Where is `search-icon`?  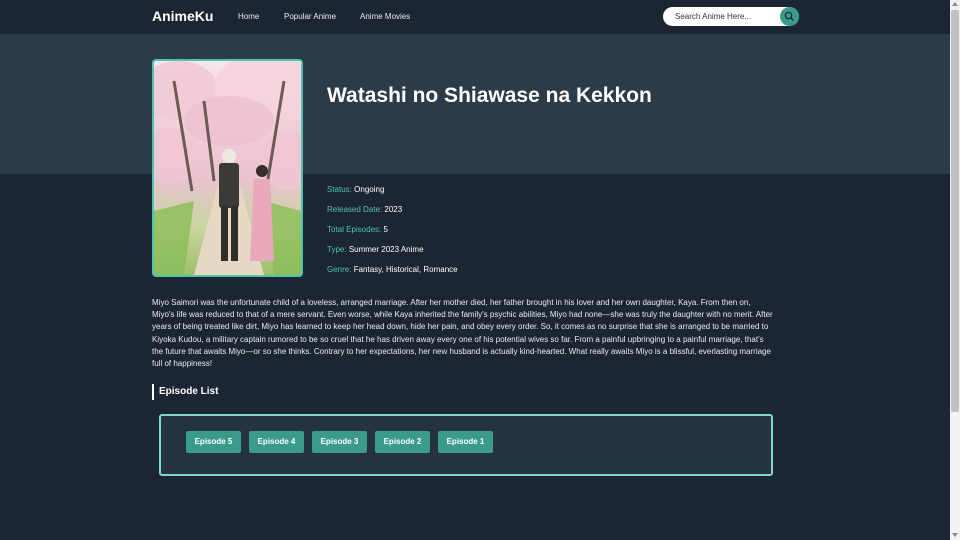 search-icon is located at coordinates (789, 16).